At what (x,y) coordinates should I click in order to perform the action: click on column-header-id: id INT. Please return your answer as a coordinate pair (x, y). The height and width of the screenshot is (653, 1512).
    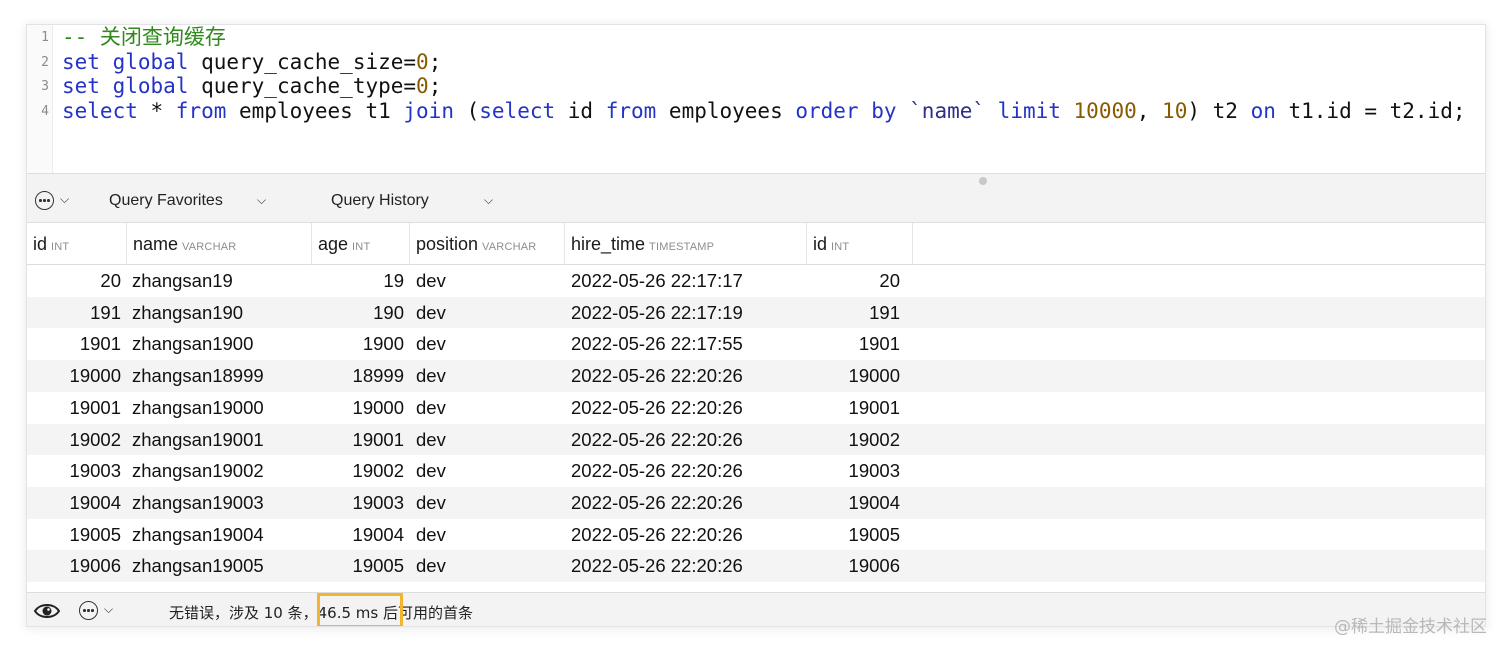
    Looking at the image, I should click on (77, 244).